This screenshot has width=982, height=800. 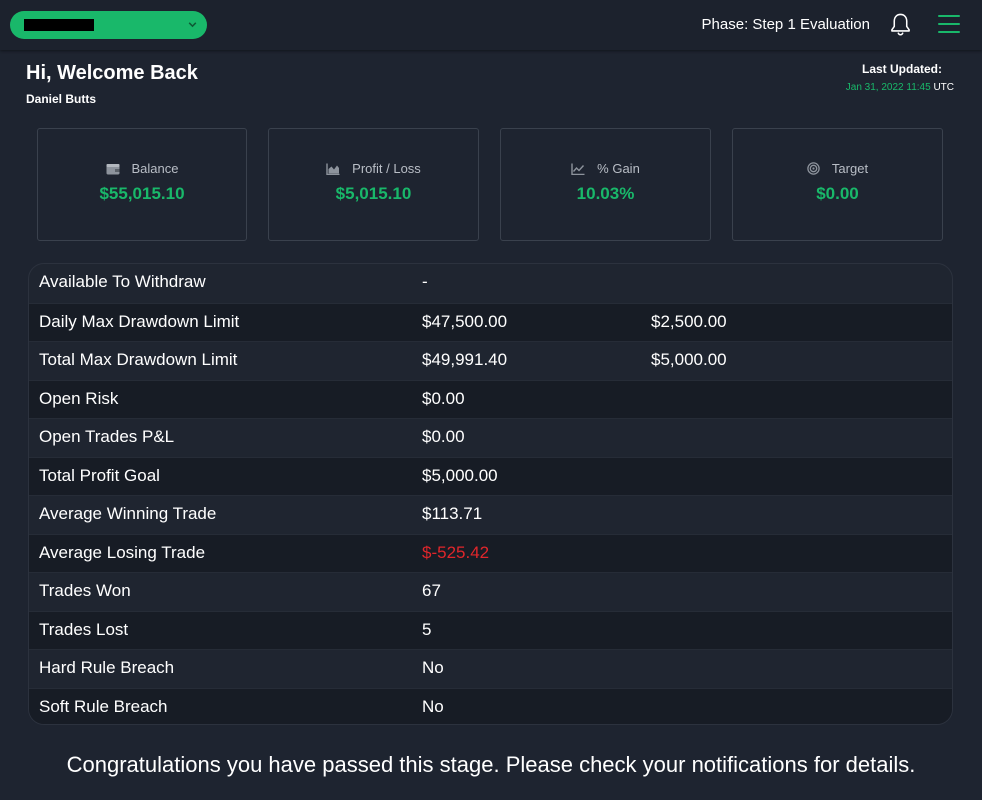 I want to click on stat-label: Hard Rule Breach, so click(x=107, y=667).